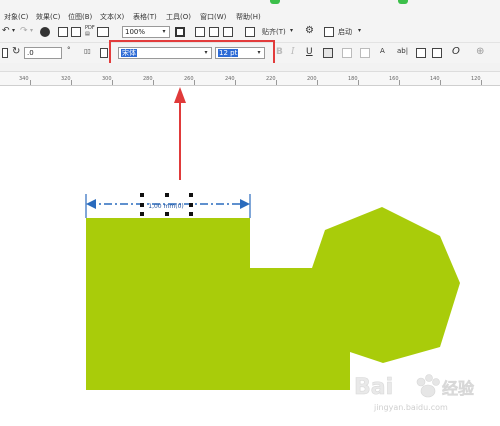 The height and width of the screenshot is (426, 500). Describe the element at coordinates (189, 79) in the screenshot. I see `ruler-label: 260` at that location.